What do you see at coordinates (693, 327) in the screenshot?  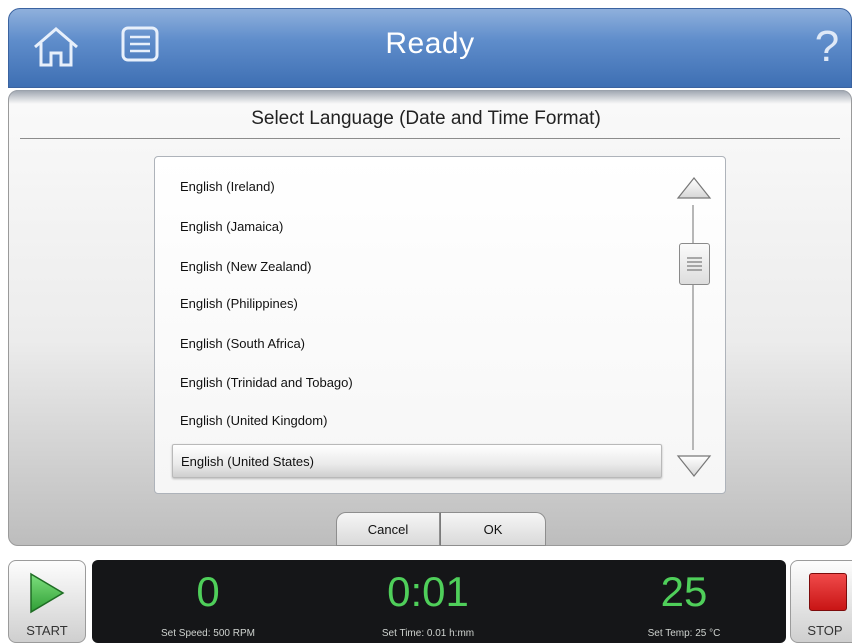 I see `scrollbar-track` at bounding box center [693, 327].